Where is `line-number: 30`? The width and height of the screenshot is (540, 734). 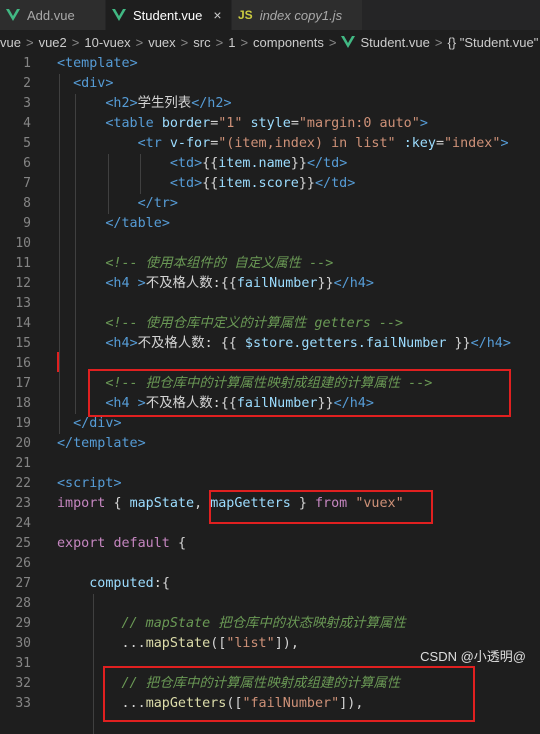 line-number: 30 is located at coordinates (23, 643).